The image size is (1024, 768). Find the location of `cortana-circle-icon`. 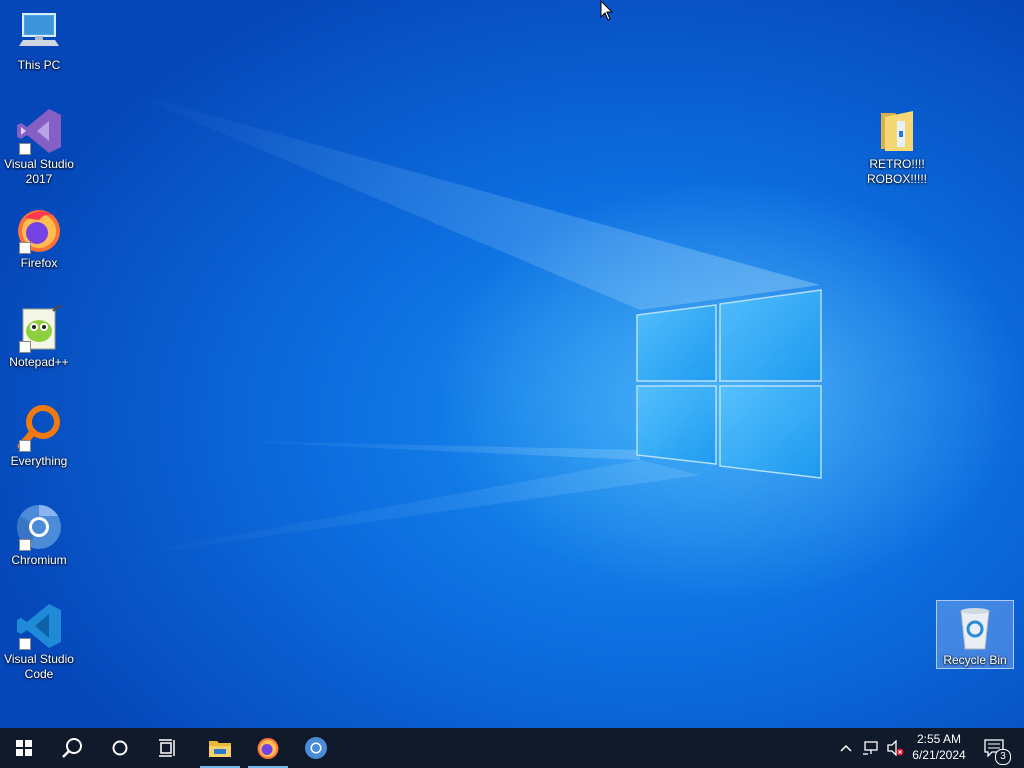

cortana-circle-icon is located at coordinates (120, 748).